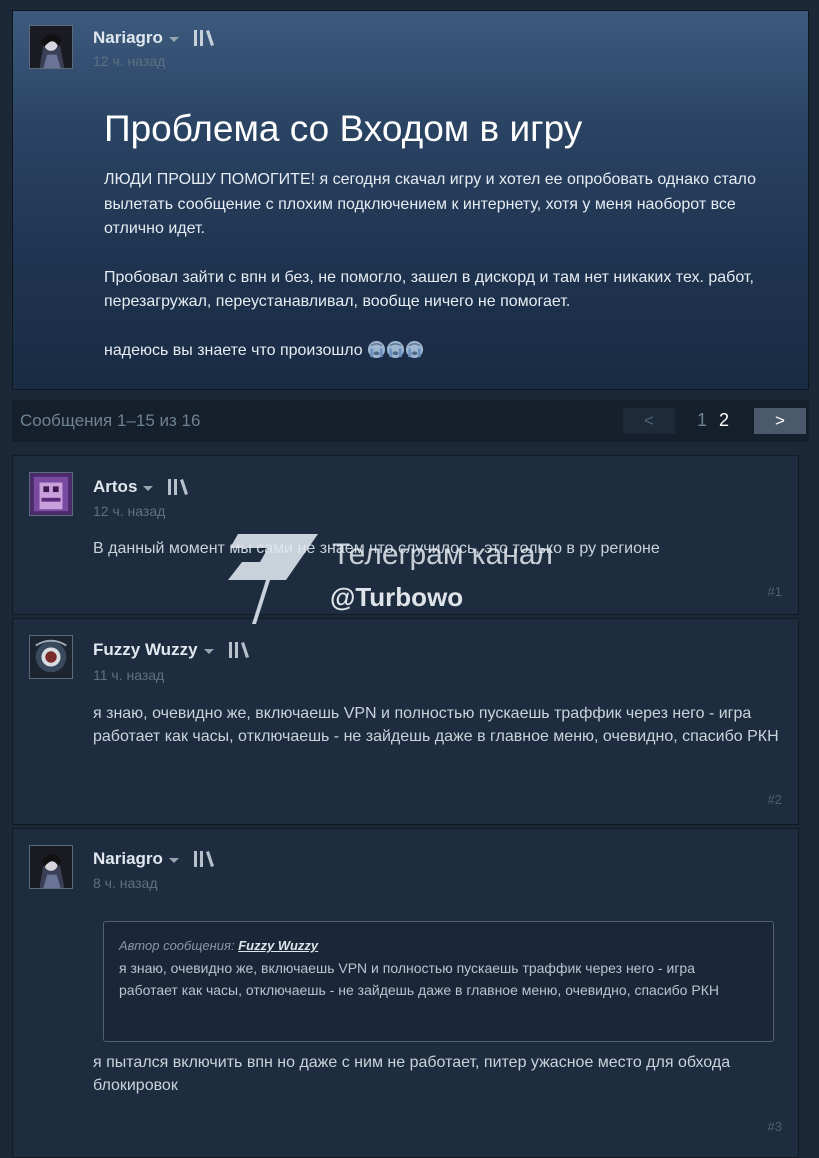 The image size is (819, 1158). I want to click on topic-title: Проблема со Входом в игру, so click(343, 128).